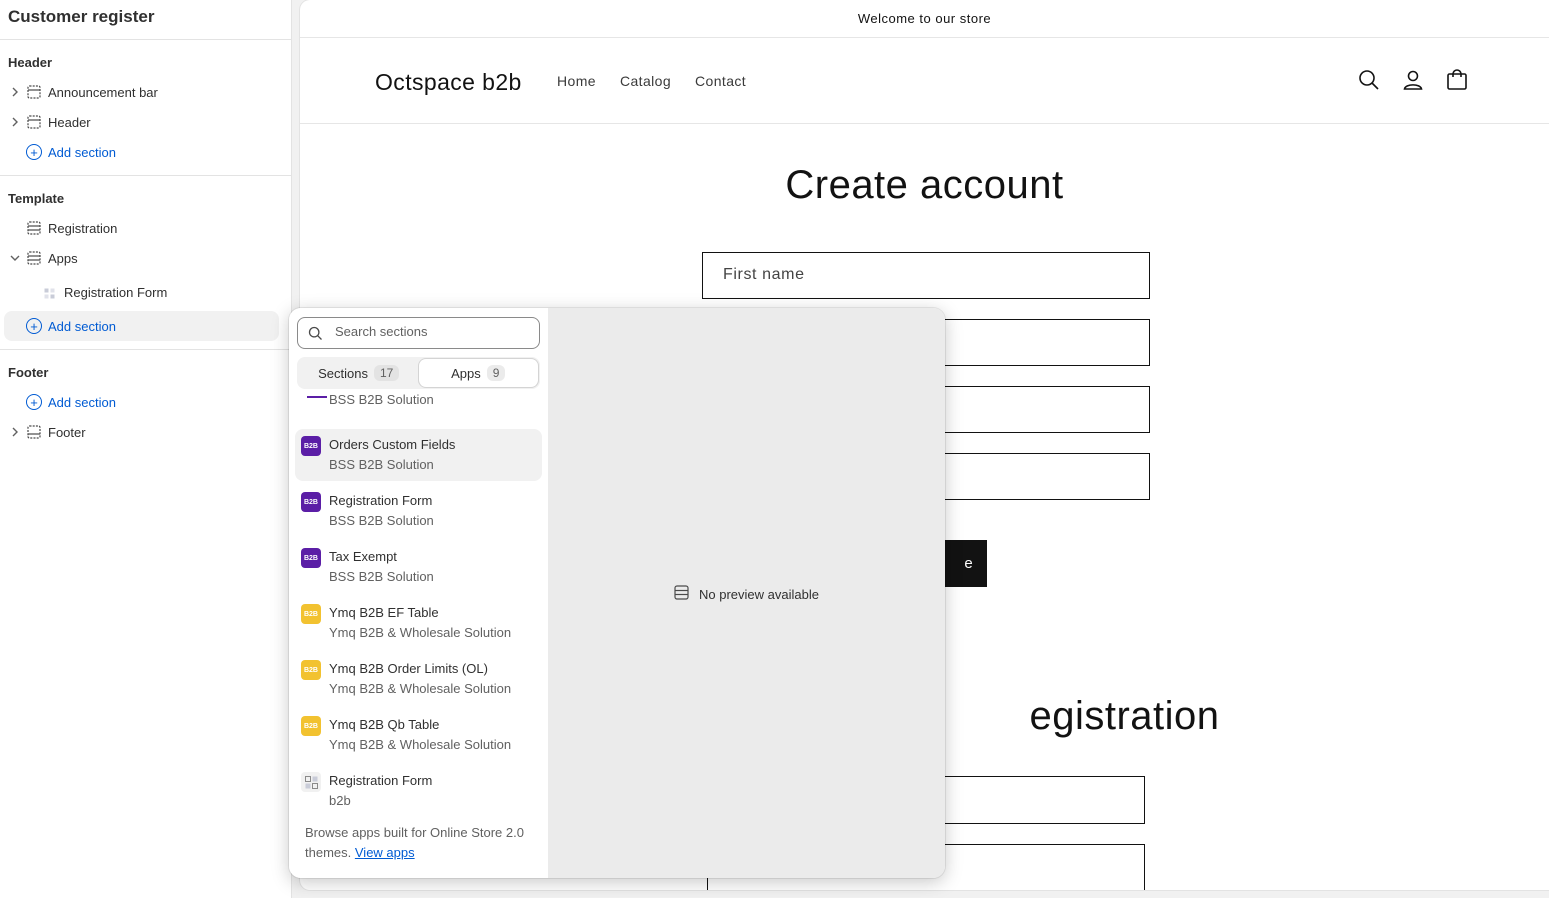 The image size is (1549, 898). I want to click on sidebar-item-label: Apps, so click(63, 258).